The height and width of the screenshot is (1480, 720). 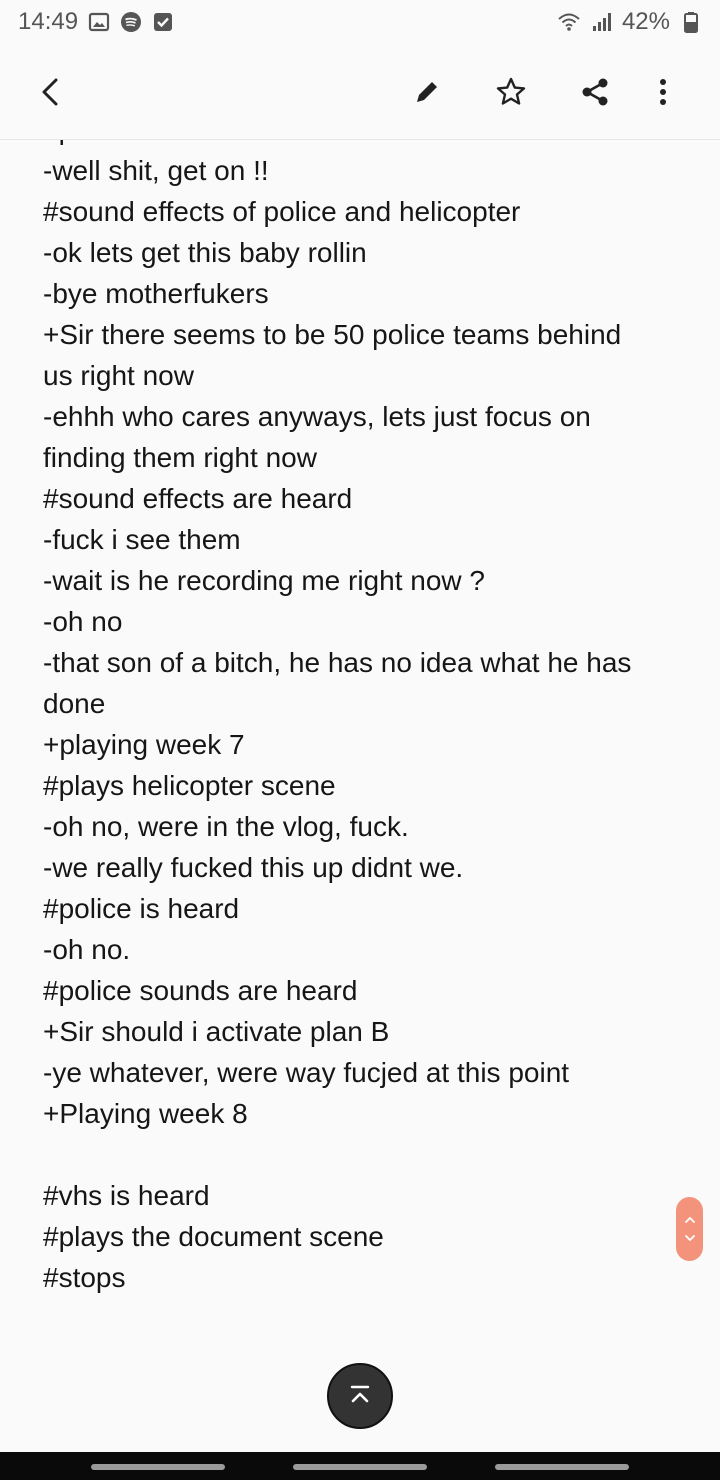 I want to click on wifi-icon, so click(x=569, y=22).